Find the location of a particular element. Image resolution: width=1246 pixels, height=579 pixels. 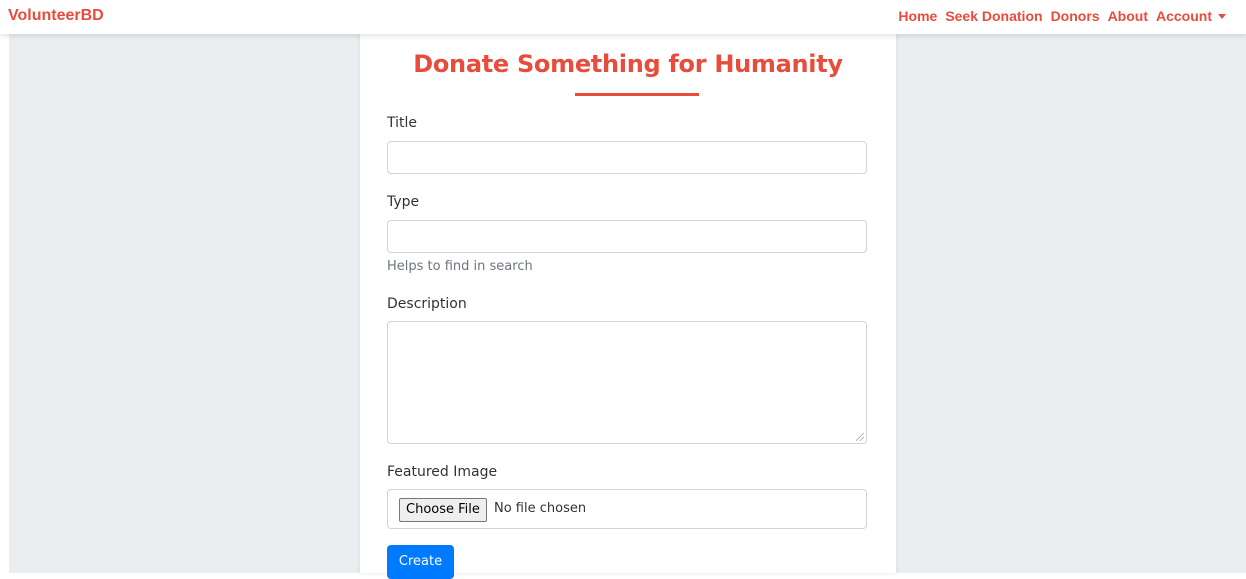

description-textarea is located at coordinates (627, 382).